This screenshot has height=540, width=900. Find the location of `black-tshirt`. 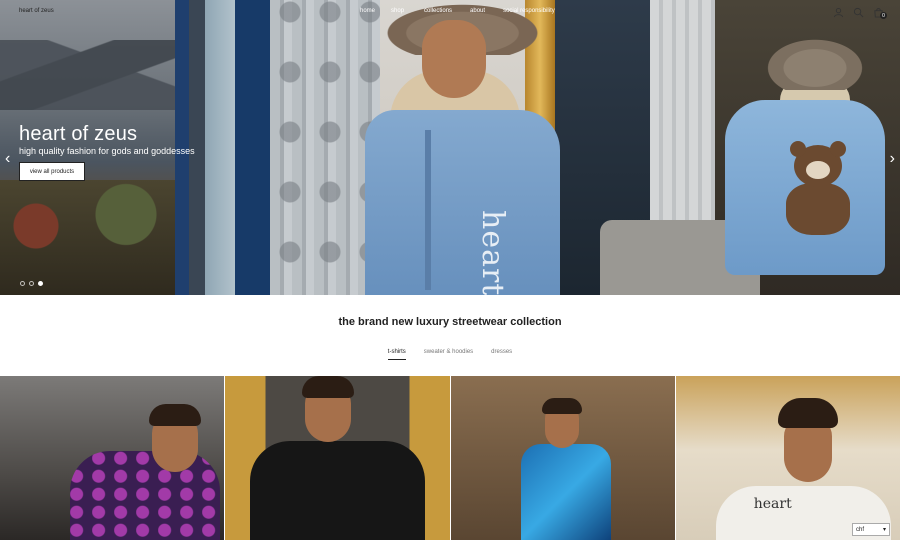

black-tshirt is located at coordinates (338, 490).